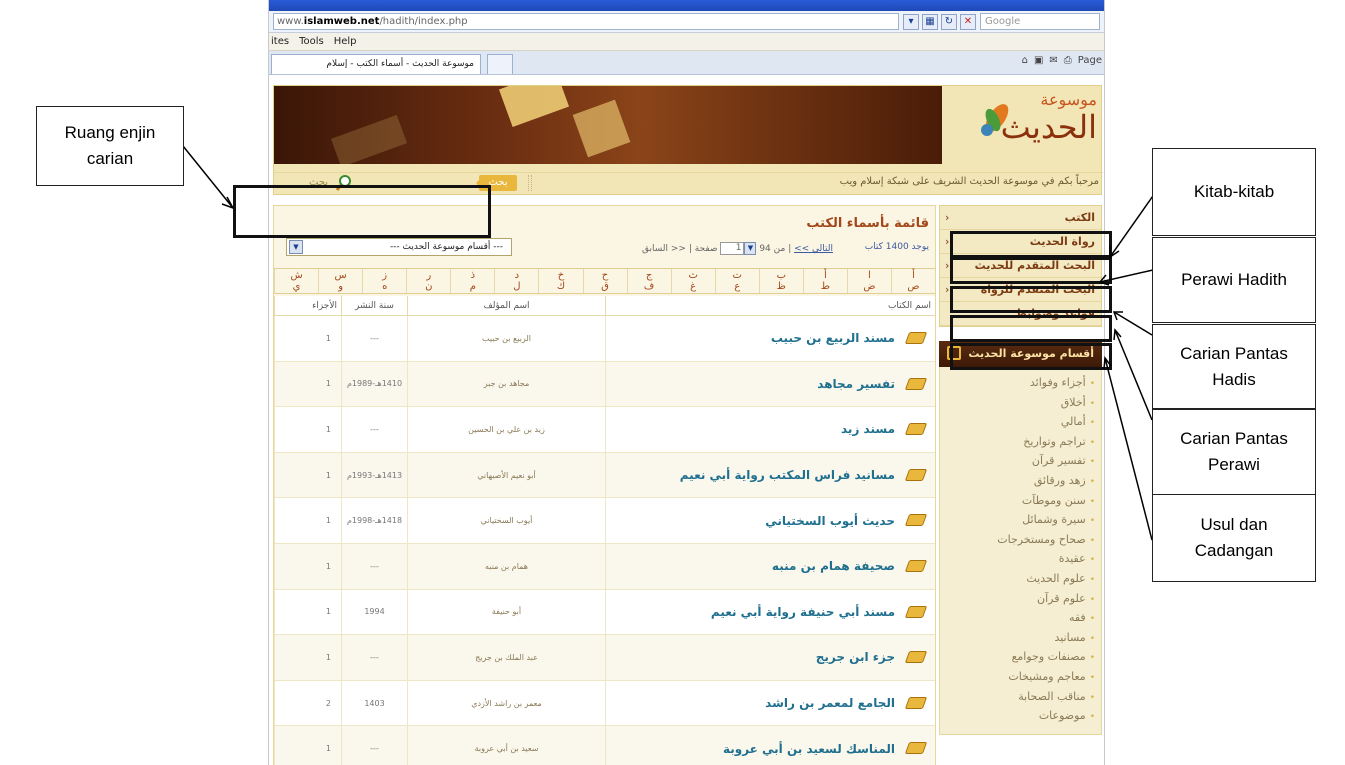  Describe the element at coordinates (1017, 716) in the screenshot. I see `category-link: موضوعات` at that location.